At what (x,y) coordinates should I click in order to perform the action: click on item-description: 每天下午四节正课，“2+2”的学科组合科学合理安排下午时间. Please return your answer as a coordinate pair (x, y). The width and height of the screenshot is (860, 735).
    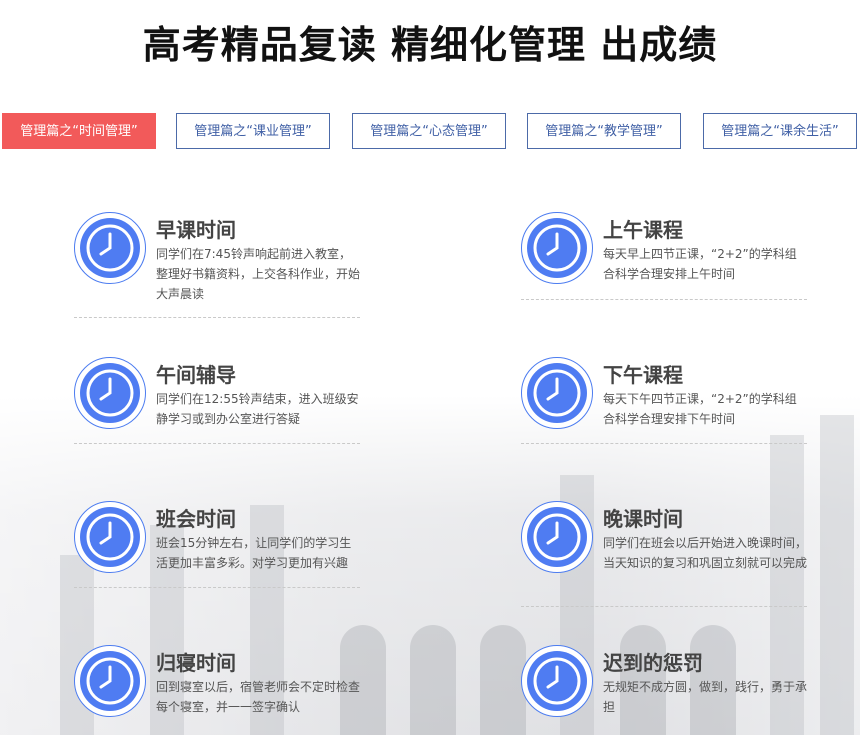
    Looking at the image, I should click on (700, 409).